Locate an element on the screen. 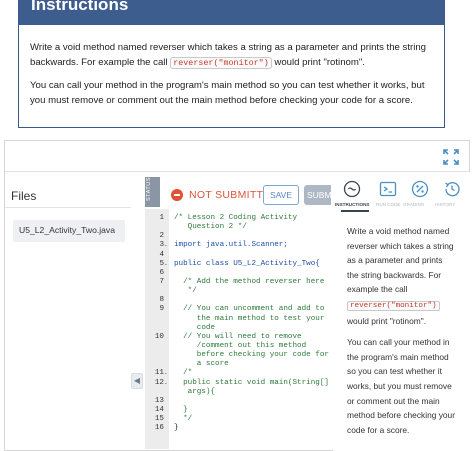  line-number: 8 is located at coordinates (161, 300).